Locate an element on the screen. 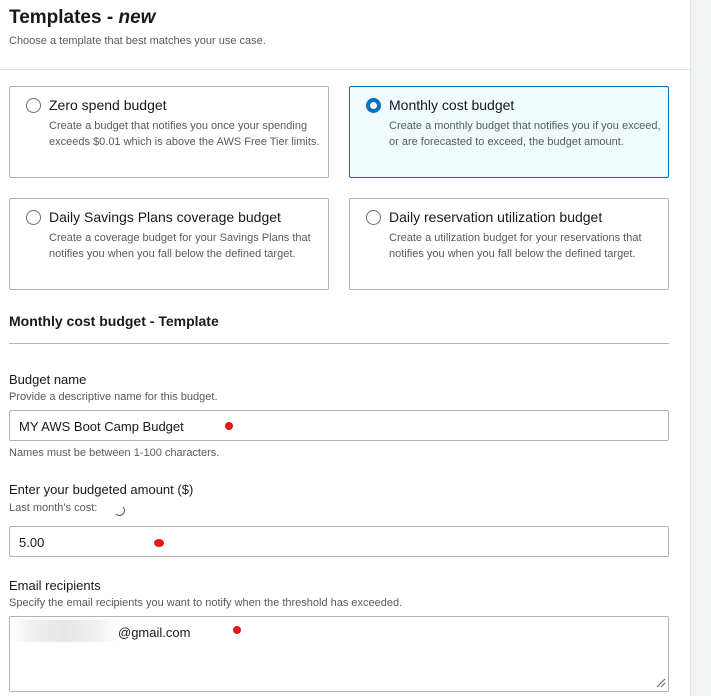 This screenshot has height=696, width=711. last-month-cost-label: Last month's cost: is located at coordinates (53, 508).